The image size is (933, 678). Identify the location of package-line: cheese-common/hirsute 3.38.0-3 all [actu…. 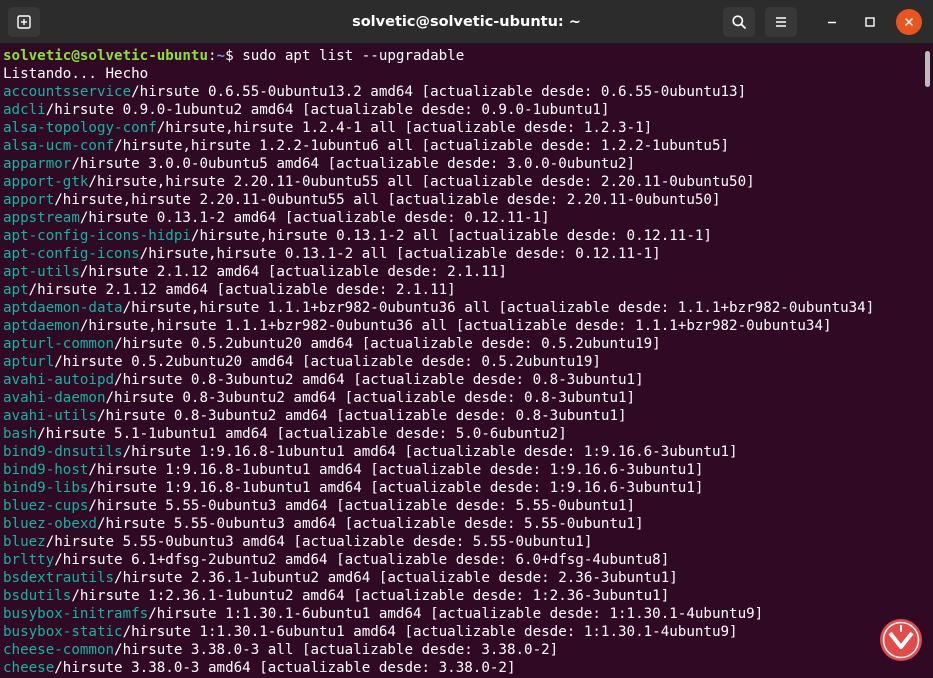
(462, 650).